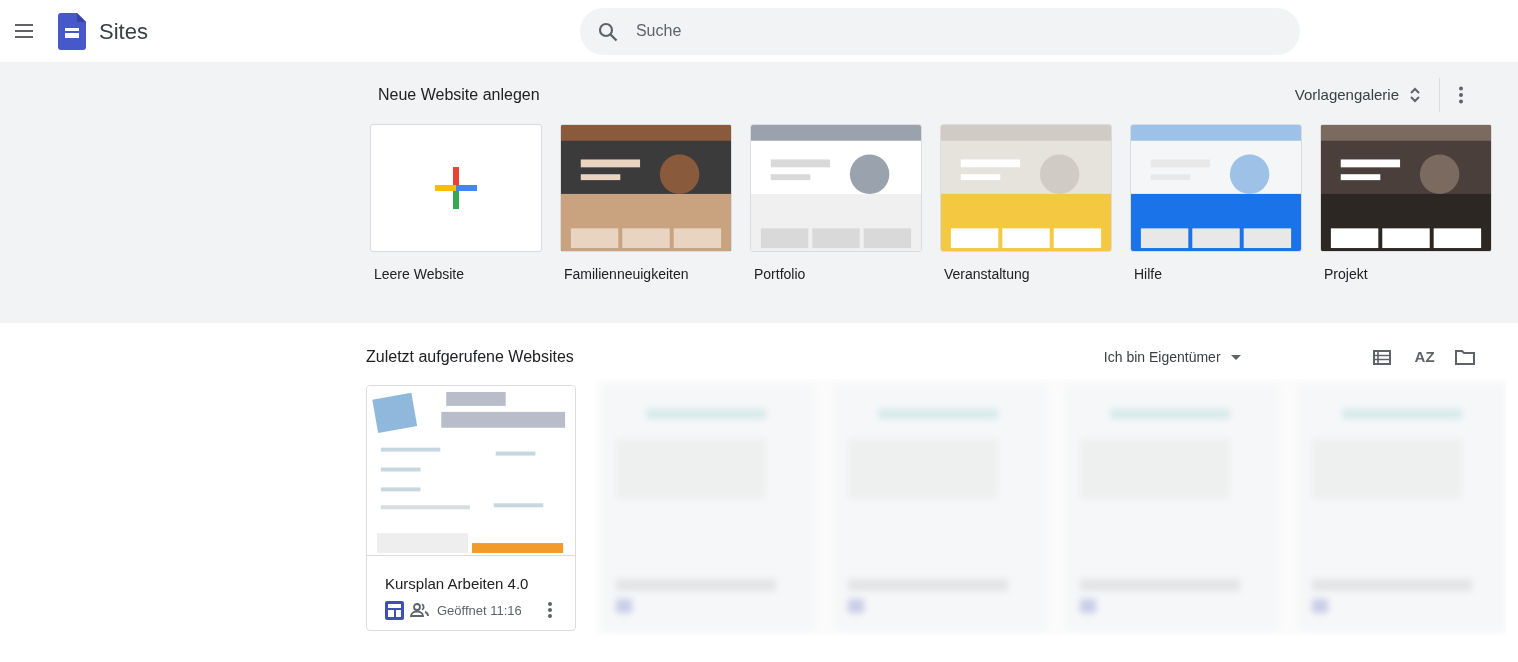 This screenshot has height=662, width=1518. Describe the element at coordinates (1381, 357) in the screenshot. I see `list-view-icon` at that location.